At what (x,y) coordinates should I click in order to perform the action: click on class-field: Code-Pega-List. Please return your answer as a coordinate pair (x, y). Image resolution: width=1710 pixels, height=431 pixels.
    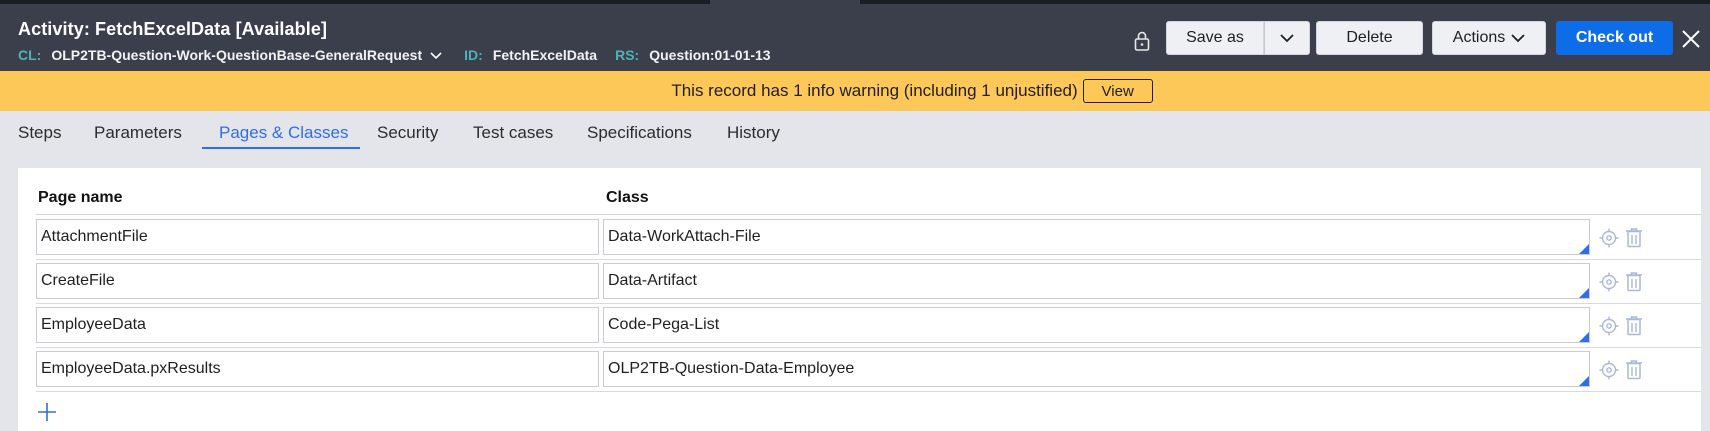
    Looking at the image, I should click on (1096, 325).